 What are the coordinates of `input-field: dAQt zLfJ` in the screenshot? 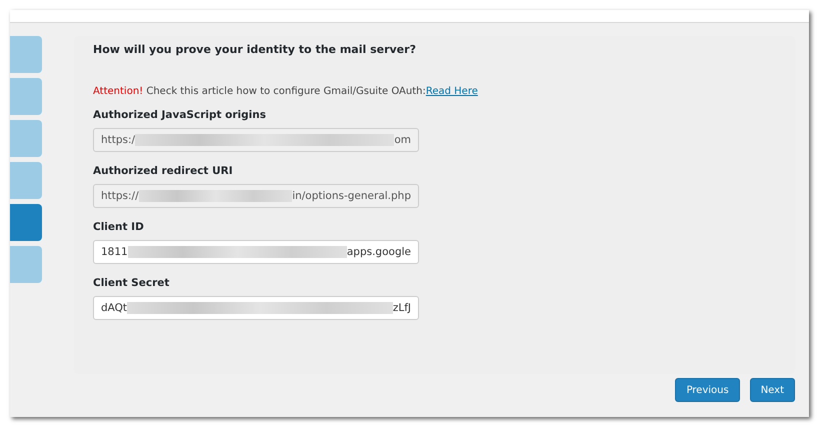 It's located at (256, 308).